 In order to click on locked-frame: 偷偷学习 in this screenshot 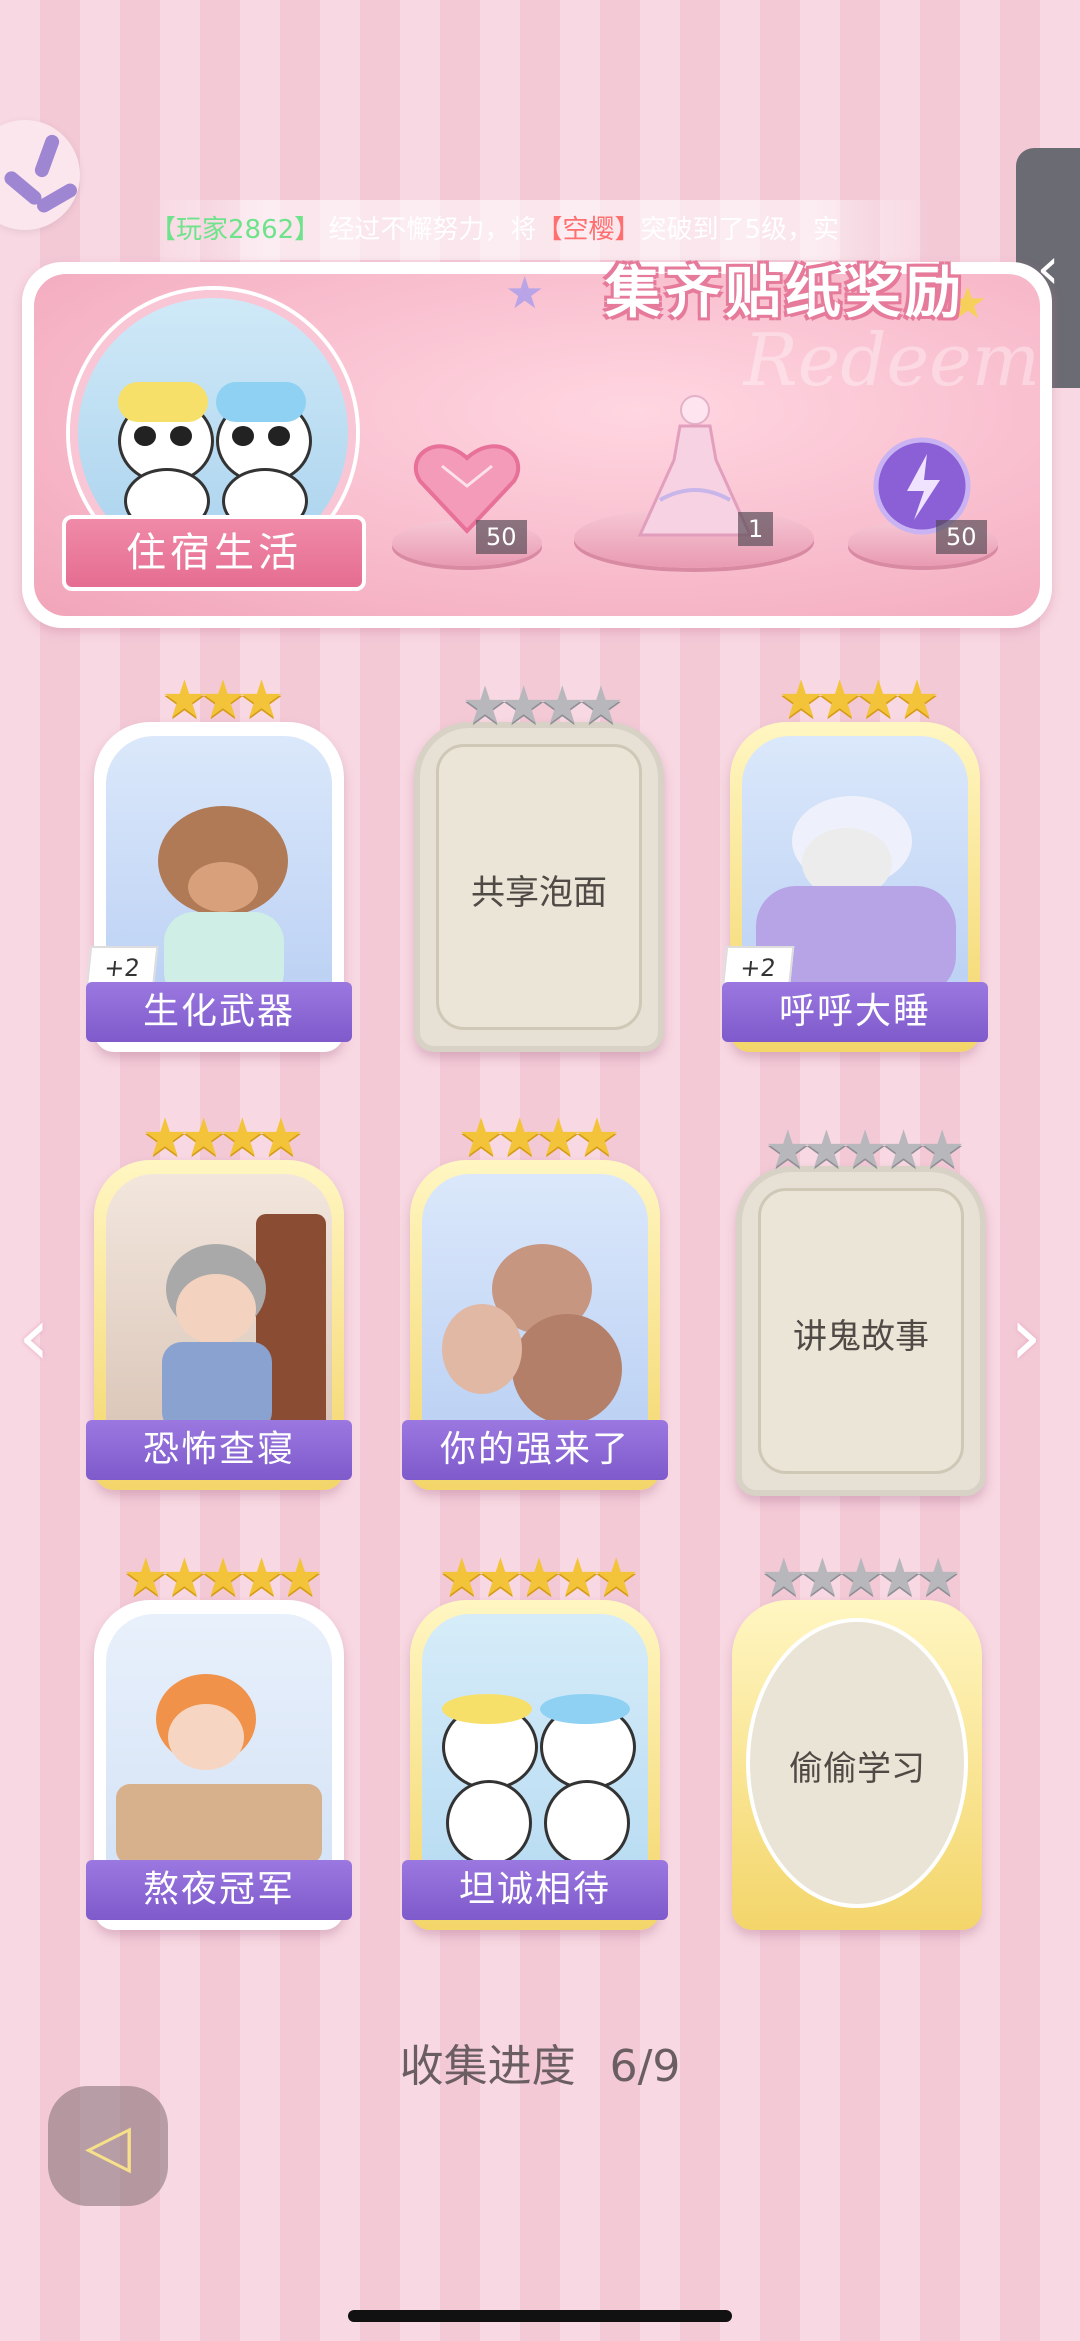, I will do `click(857, 1763)`.